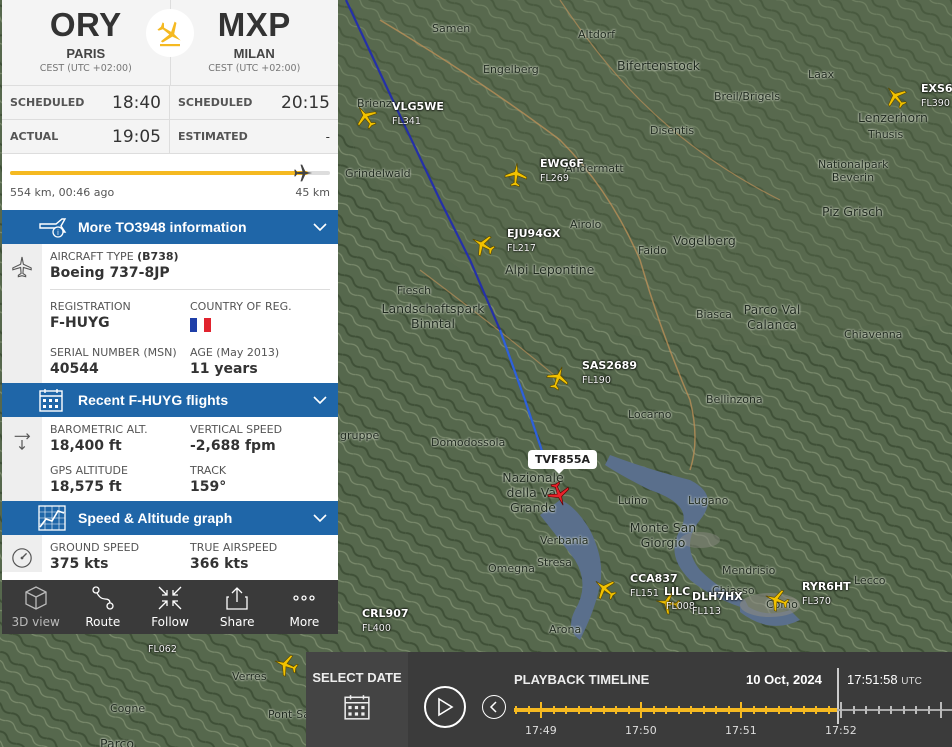 Image resolution: width=952 pixels, height=747 pixels. I want to click on timeline-label: 17:51, so click(741, 730).